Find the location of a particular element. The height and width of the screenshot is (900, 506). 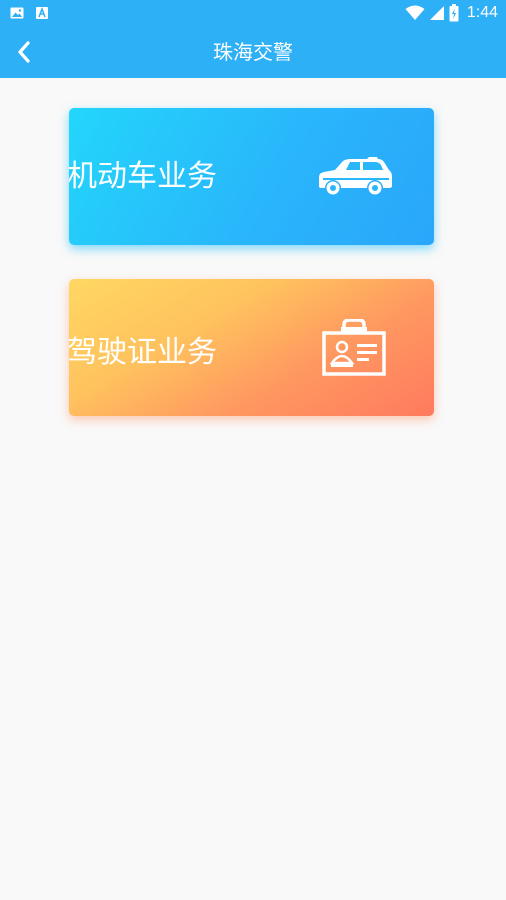

a-notification-icon is located at coordinates (42, 13).